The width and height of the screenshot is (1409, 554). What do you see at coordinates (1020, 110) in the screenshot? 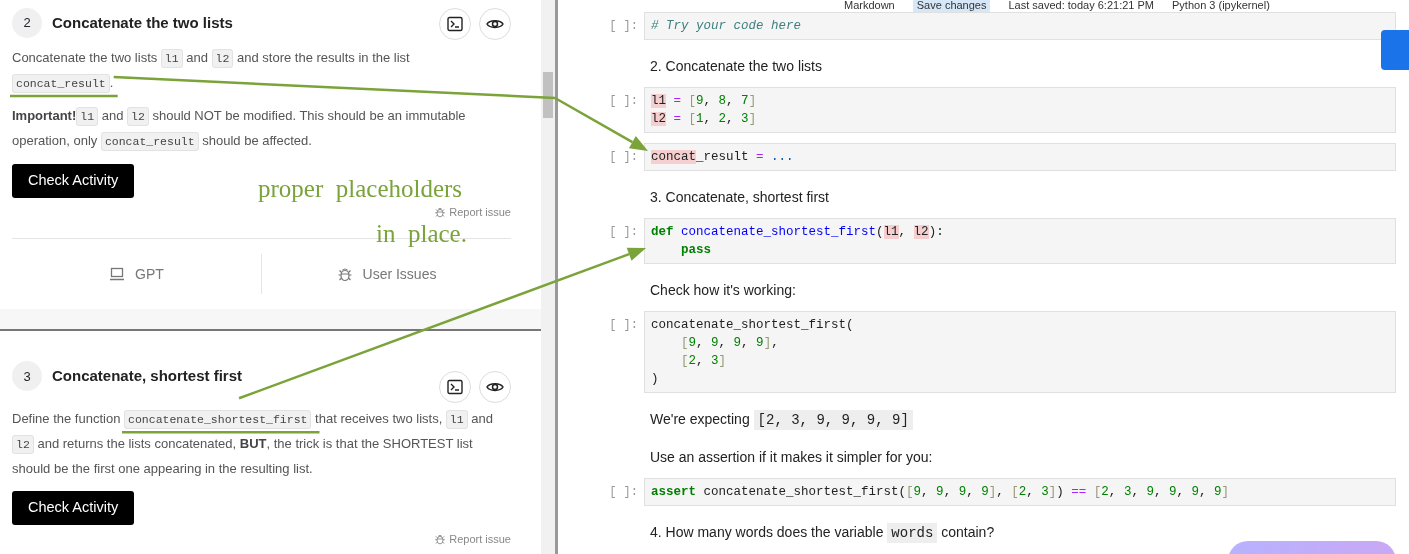
I see `code-cell: l1 = [9, 8, 7] l2 = [1, 2, 3]` at bounding box center [1020, 110].